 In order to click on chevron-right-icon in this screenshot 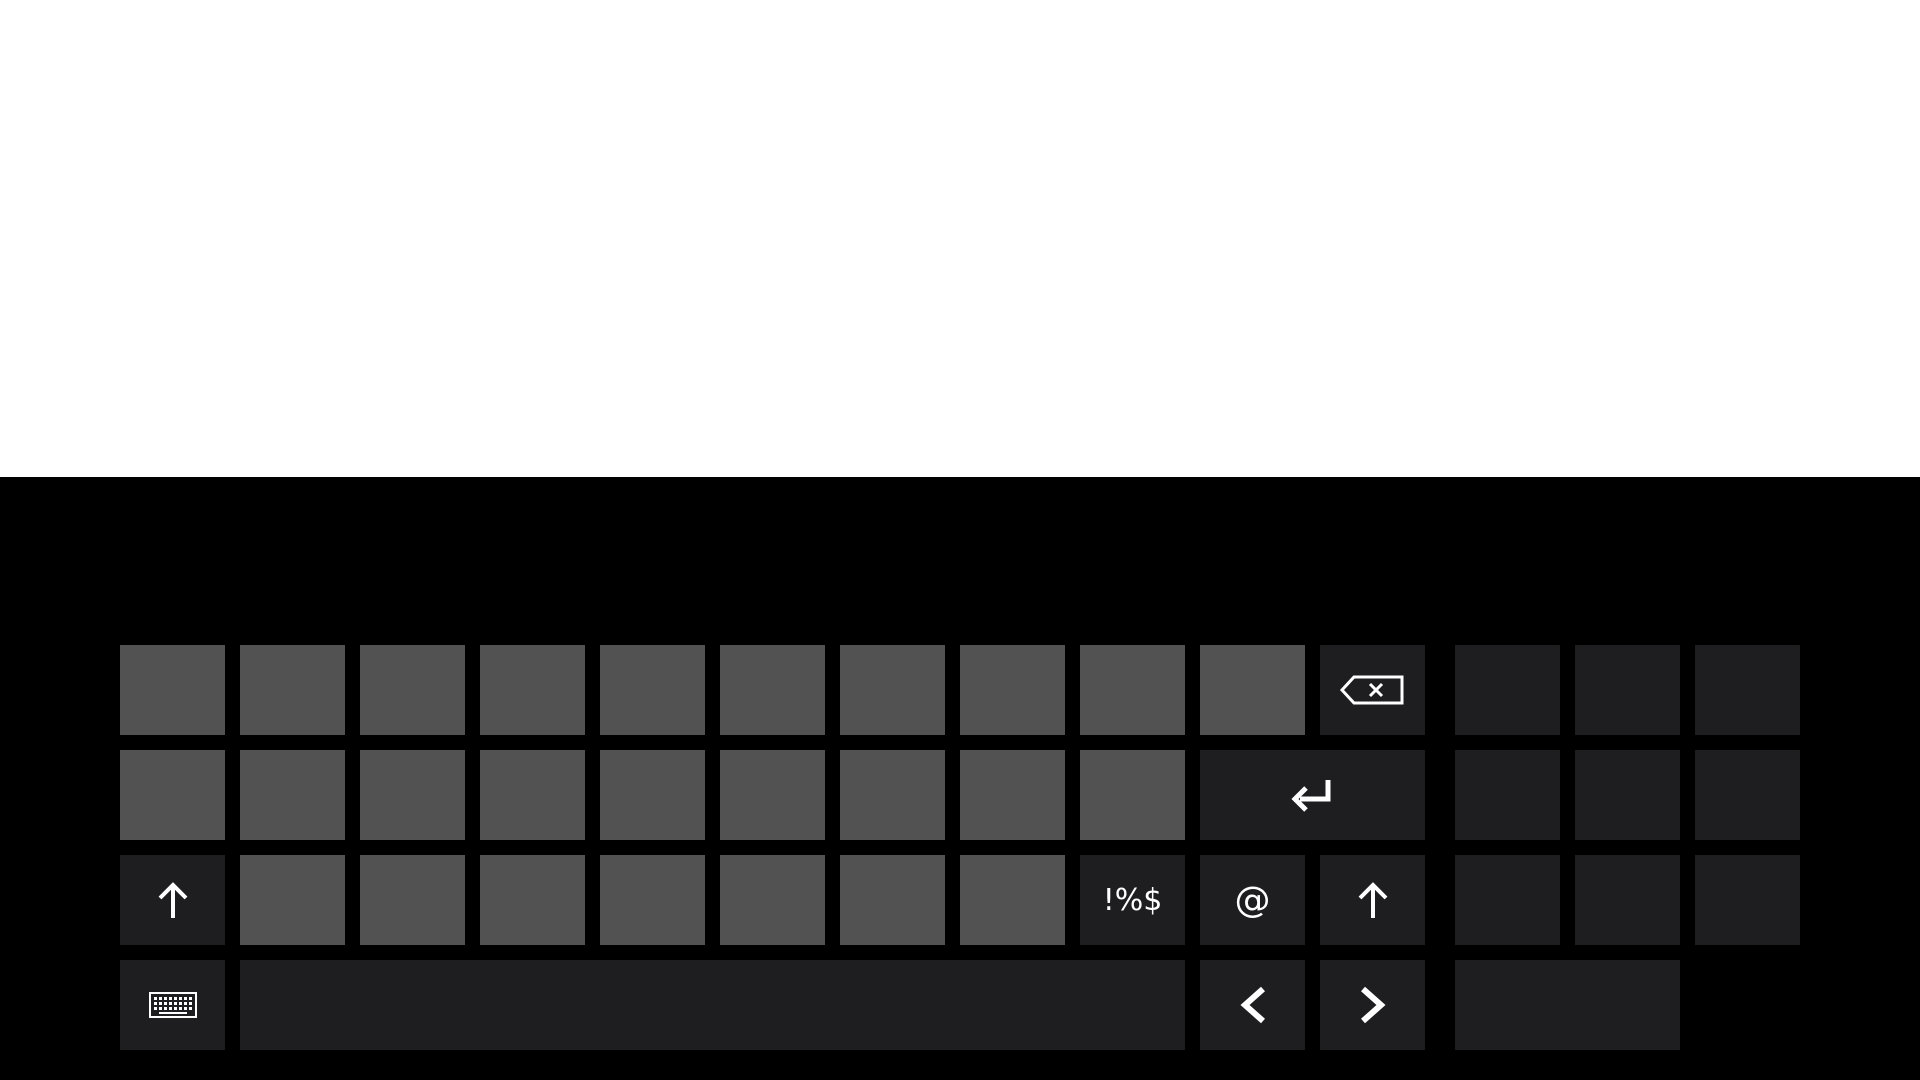, I will do `click(1373, 1005)`.